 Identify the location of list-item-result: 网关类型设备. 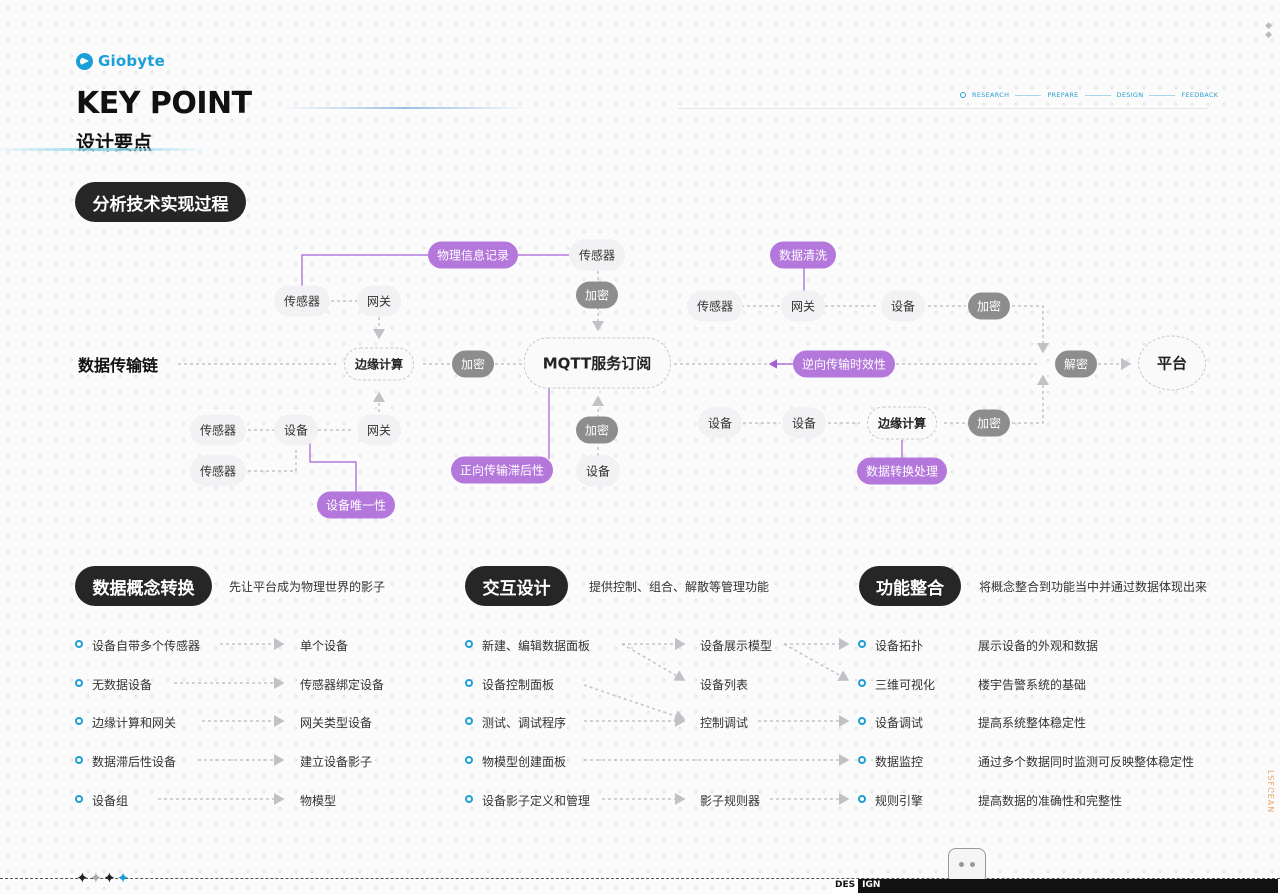
(336, 723).